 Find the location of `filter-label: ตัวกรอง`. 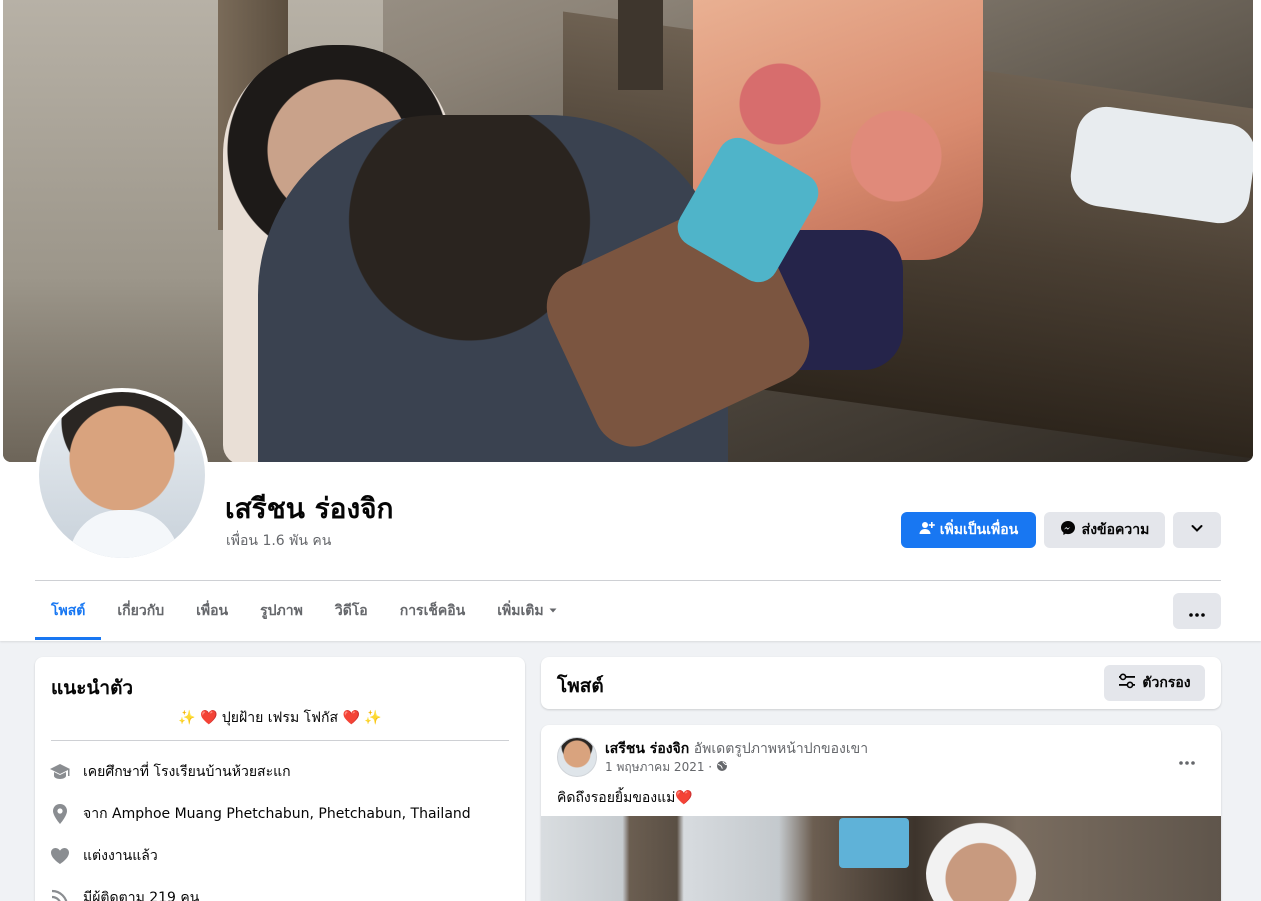

filter-label: ตัวกรอง is located at coordinates (1166, 683).